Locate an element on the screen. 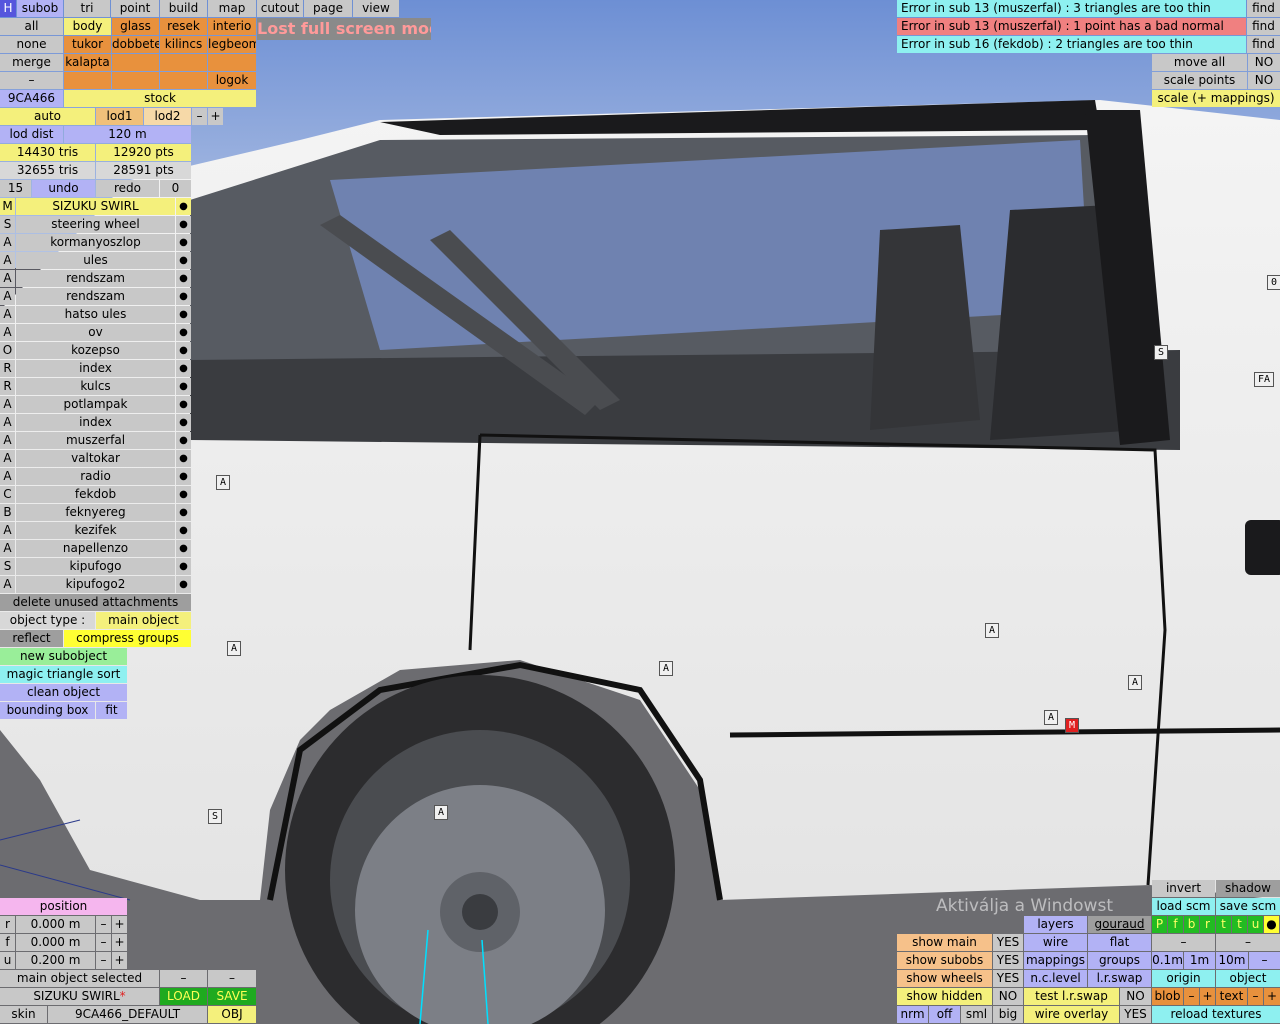  move-all-button: move all is located at coordinates (1199, 62).